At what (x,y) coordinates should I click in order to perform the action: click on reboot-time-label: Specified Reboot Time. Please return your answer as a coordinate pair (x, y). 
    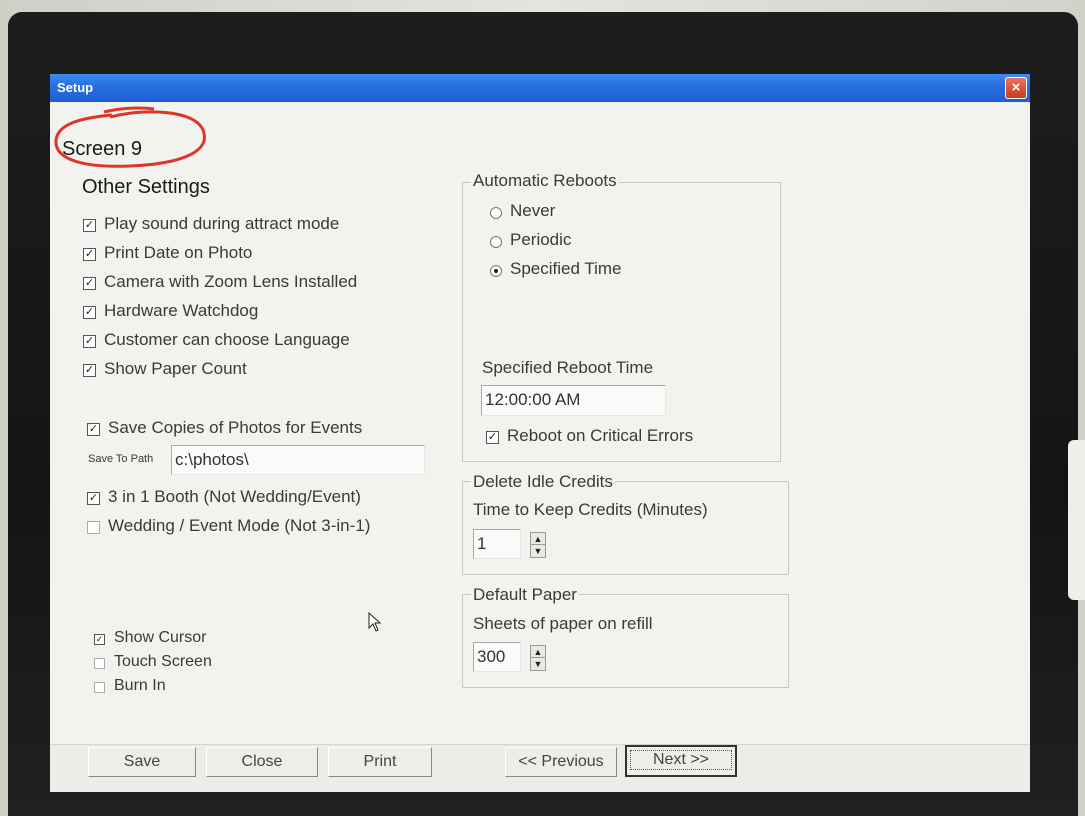
    Looking at the image, I should click on (568, 367).